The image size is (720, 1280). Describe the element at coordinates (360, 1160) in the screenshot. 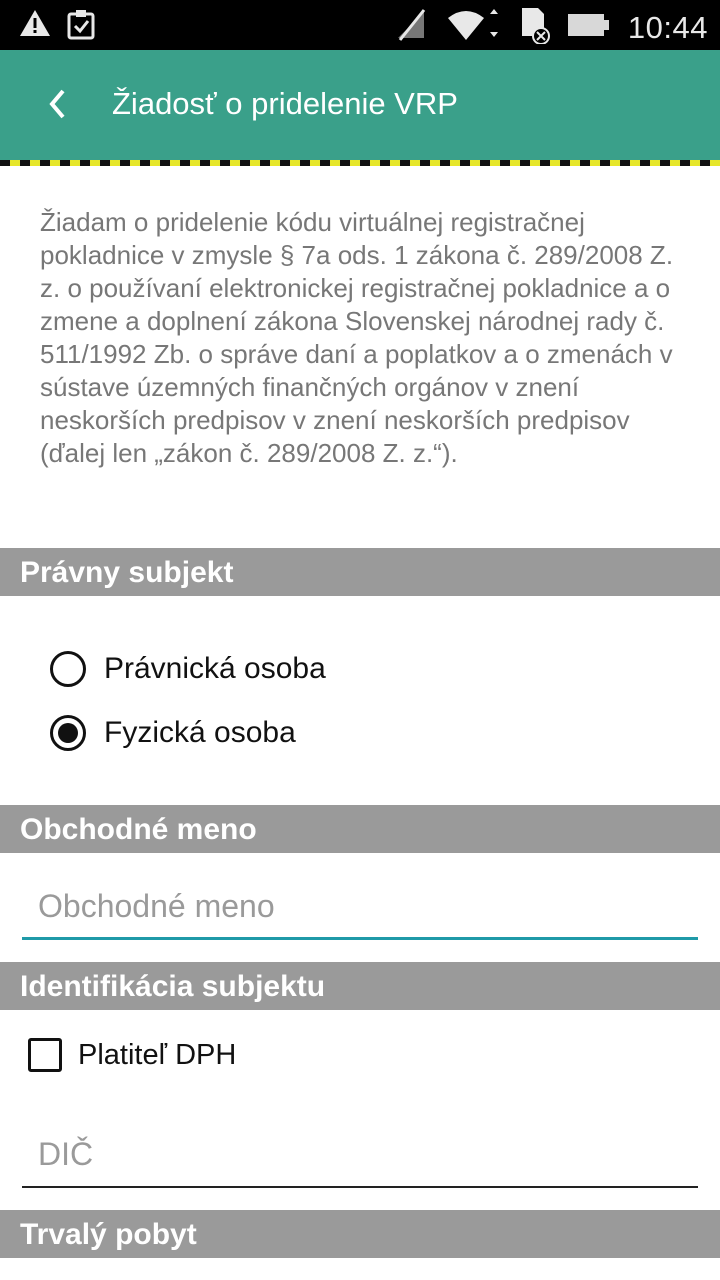

I see `dic-input: DIČ` at that location.